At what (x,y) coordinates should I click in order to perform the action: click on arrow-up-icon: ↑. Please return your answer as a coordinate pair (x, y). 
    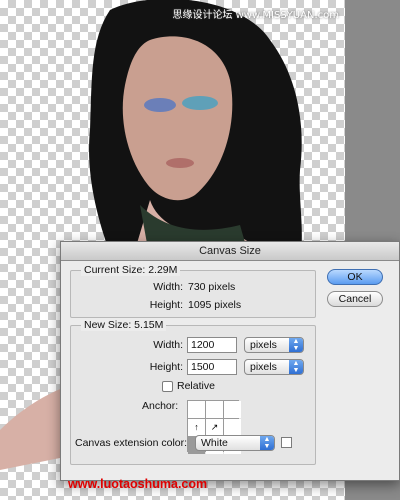
    Looking at the image, I should click on (196, 427).